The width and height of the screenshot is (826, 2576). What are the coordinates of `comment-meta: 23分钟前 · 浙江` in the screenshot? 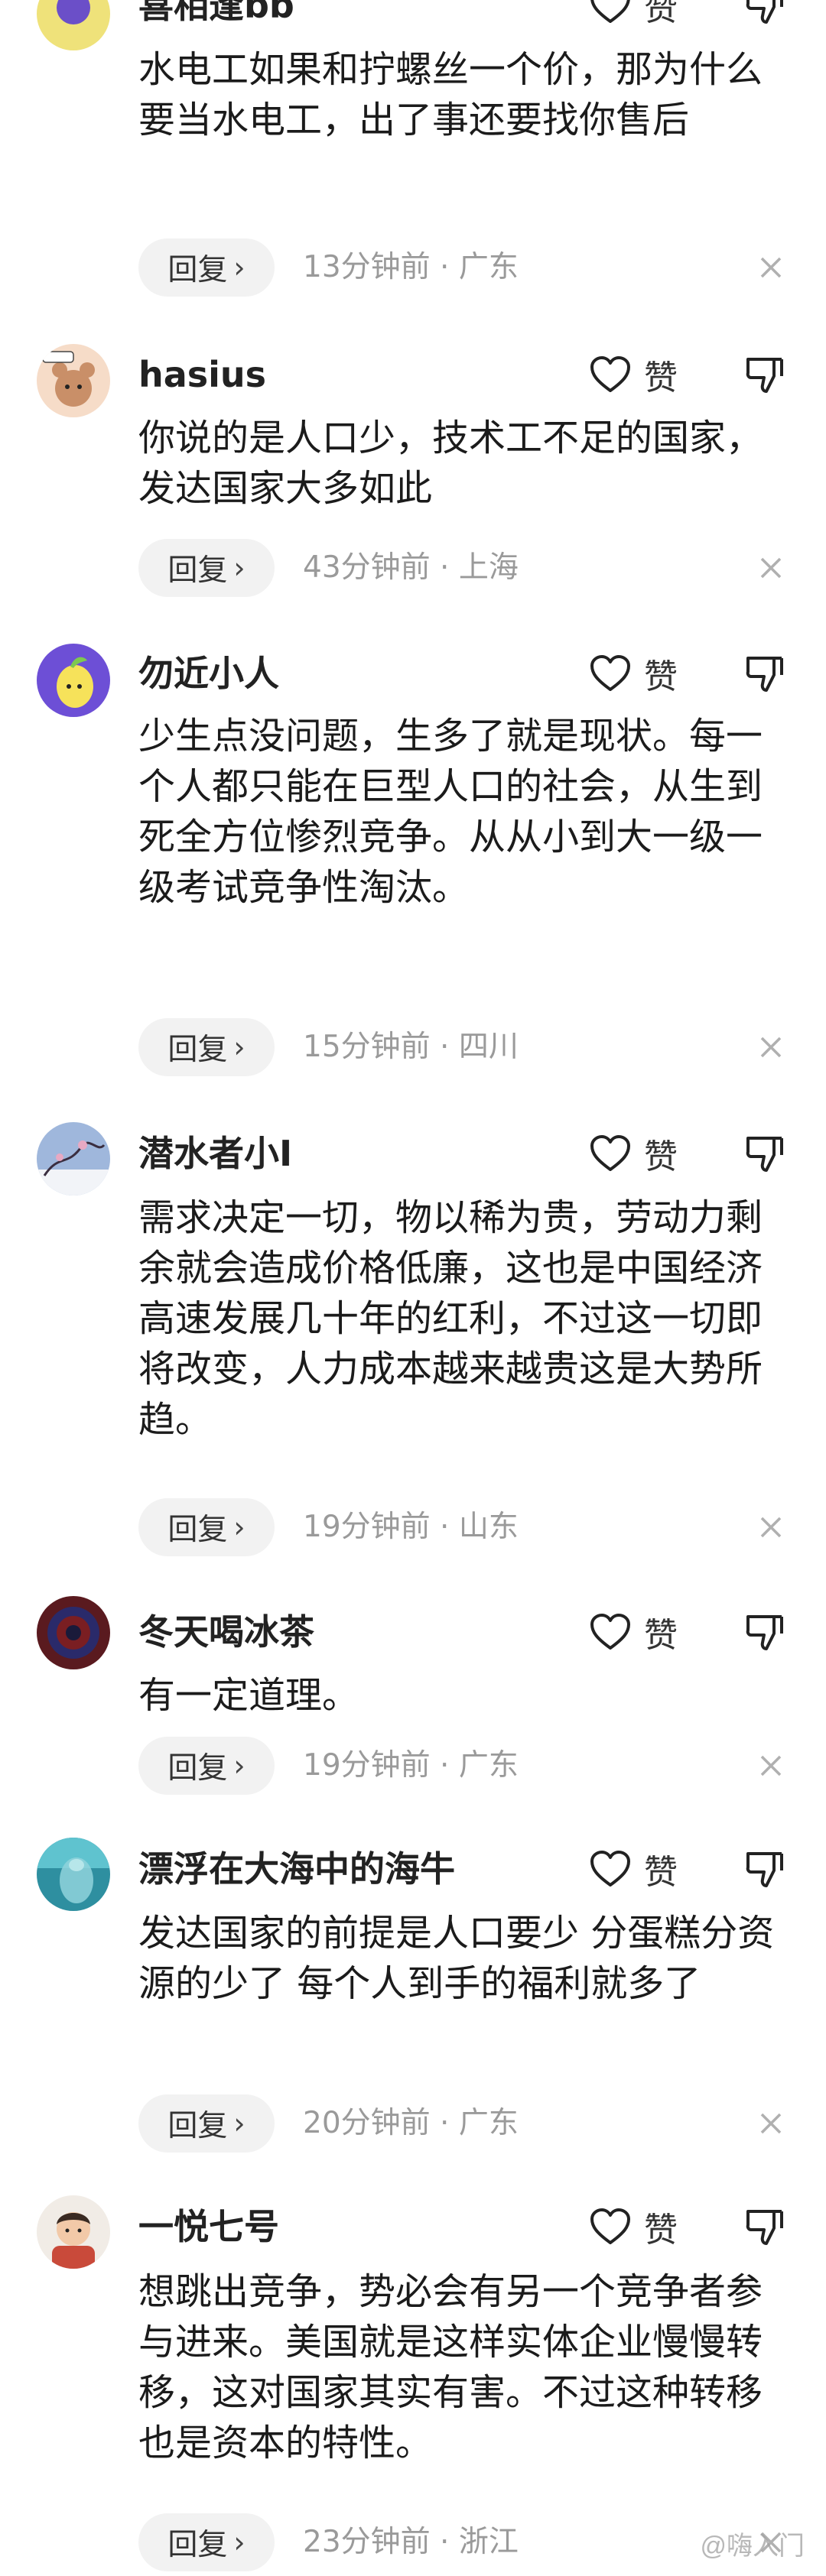 It's located at (411, 2542).